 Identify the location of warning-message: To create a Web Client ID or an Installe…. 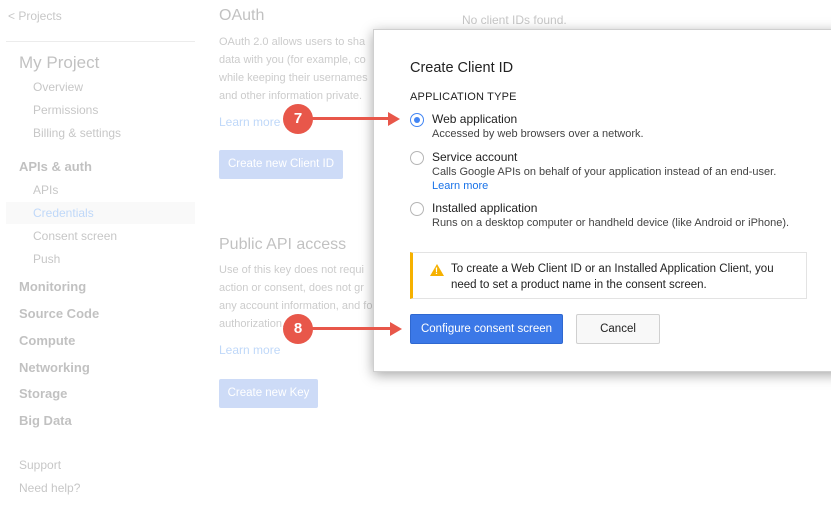
(612, 277).